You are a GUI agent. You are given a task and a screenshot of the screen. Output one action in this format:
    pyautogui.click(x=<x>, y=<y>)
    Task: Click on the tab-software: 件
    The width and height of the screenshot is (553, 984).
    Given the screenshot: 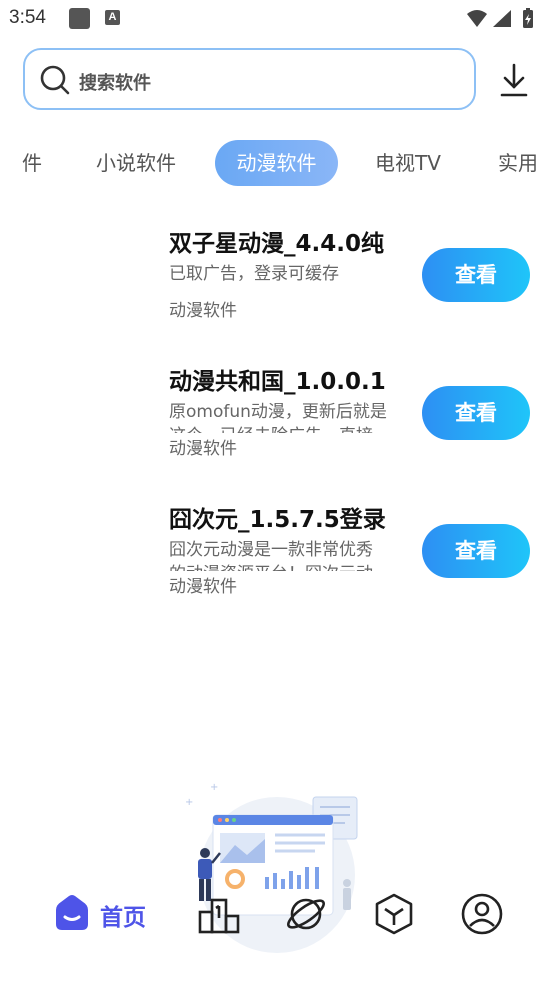 What is the action you would take?
    pyautogui.click(x=32, y=163)
    